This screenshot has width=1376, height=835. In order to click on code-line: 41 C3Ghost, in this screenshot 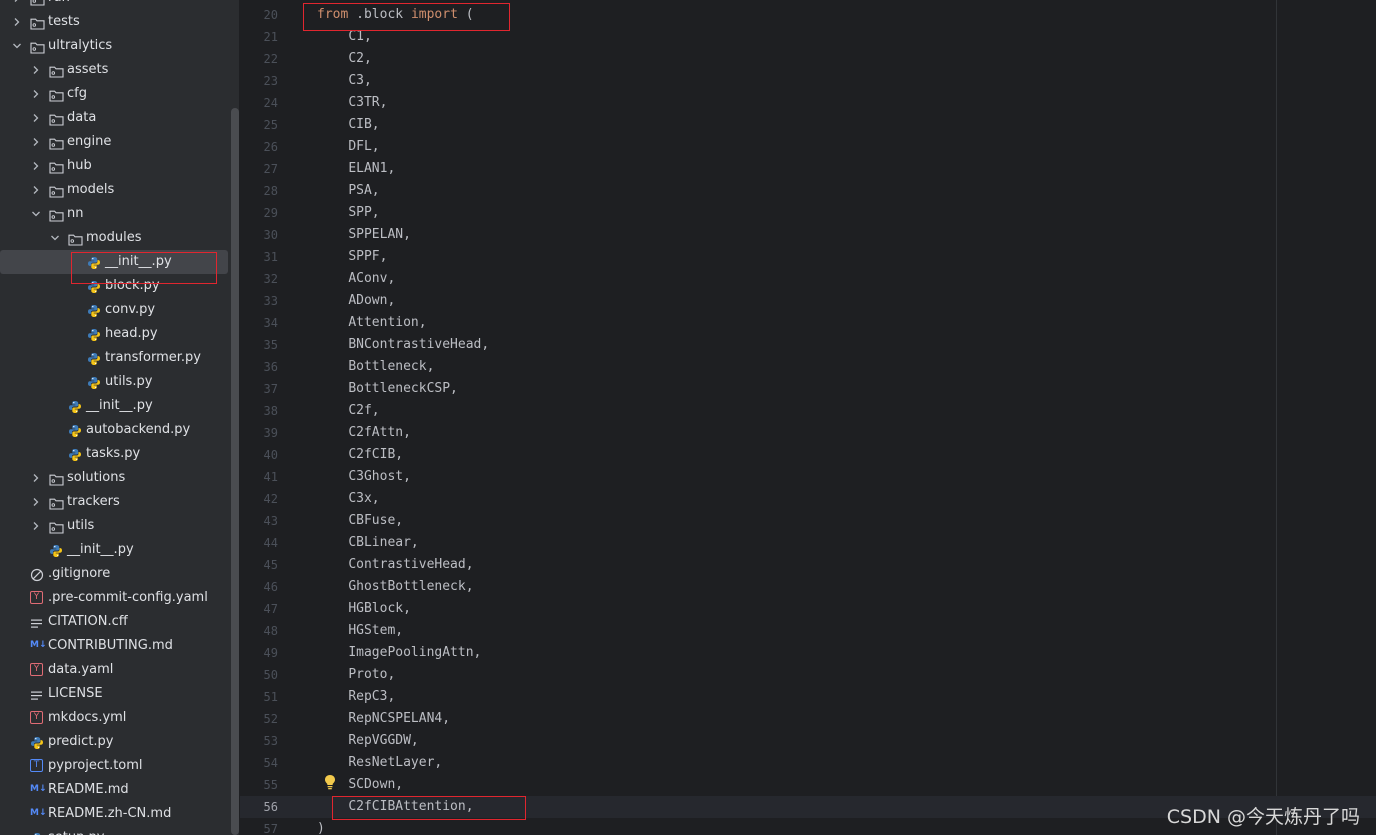, I will do `click(808, 477)`.